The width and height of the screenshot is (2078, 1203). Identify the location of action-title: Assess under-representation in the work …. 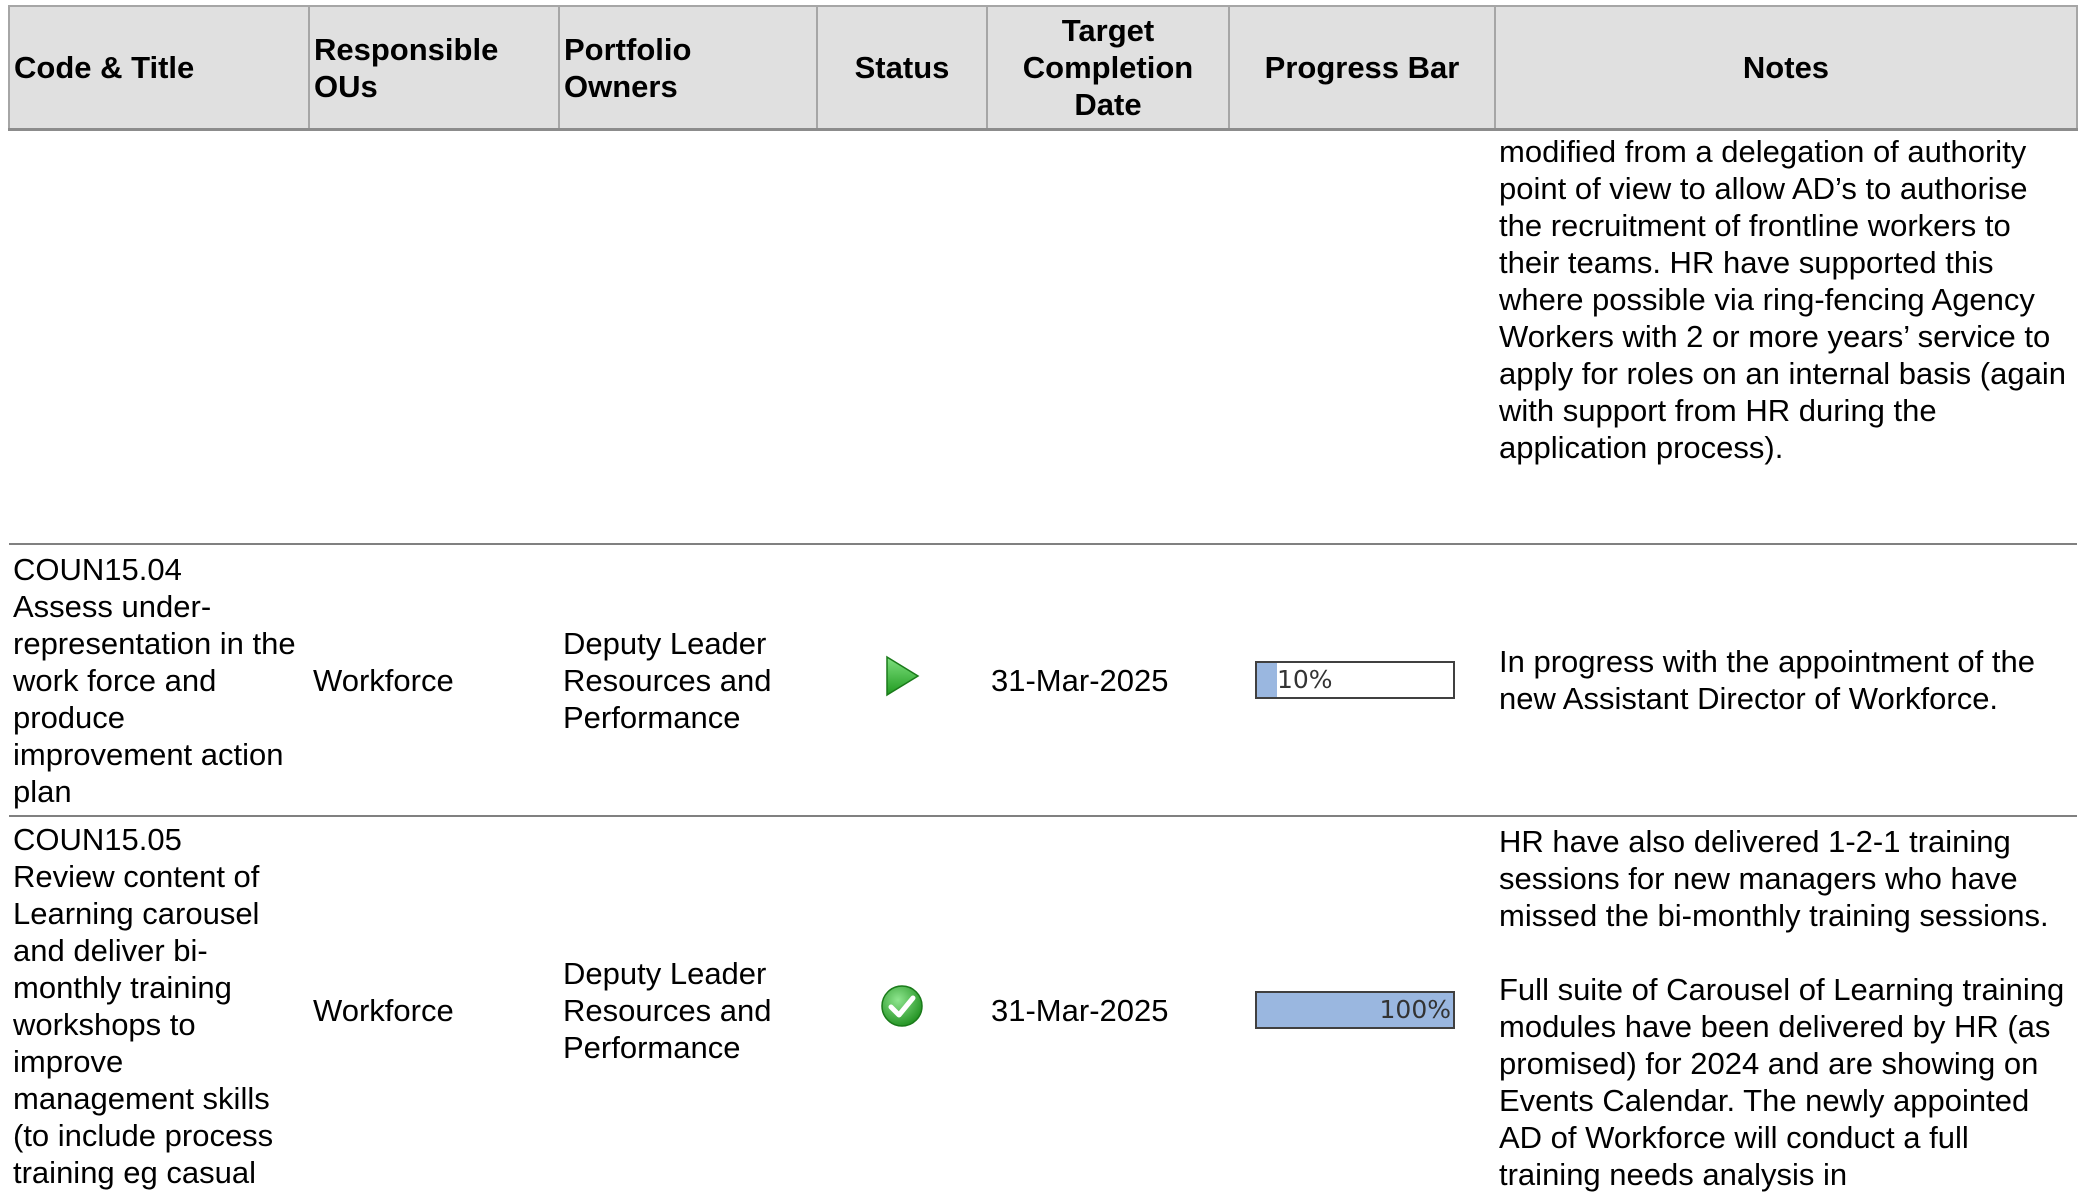
(154, 698).